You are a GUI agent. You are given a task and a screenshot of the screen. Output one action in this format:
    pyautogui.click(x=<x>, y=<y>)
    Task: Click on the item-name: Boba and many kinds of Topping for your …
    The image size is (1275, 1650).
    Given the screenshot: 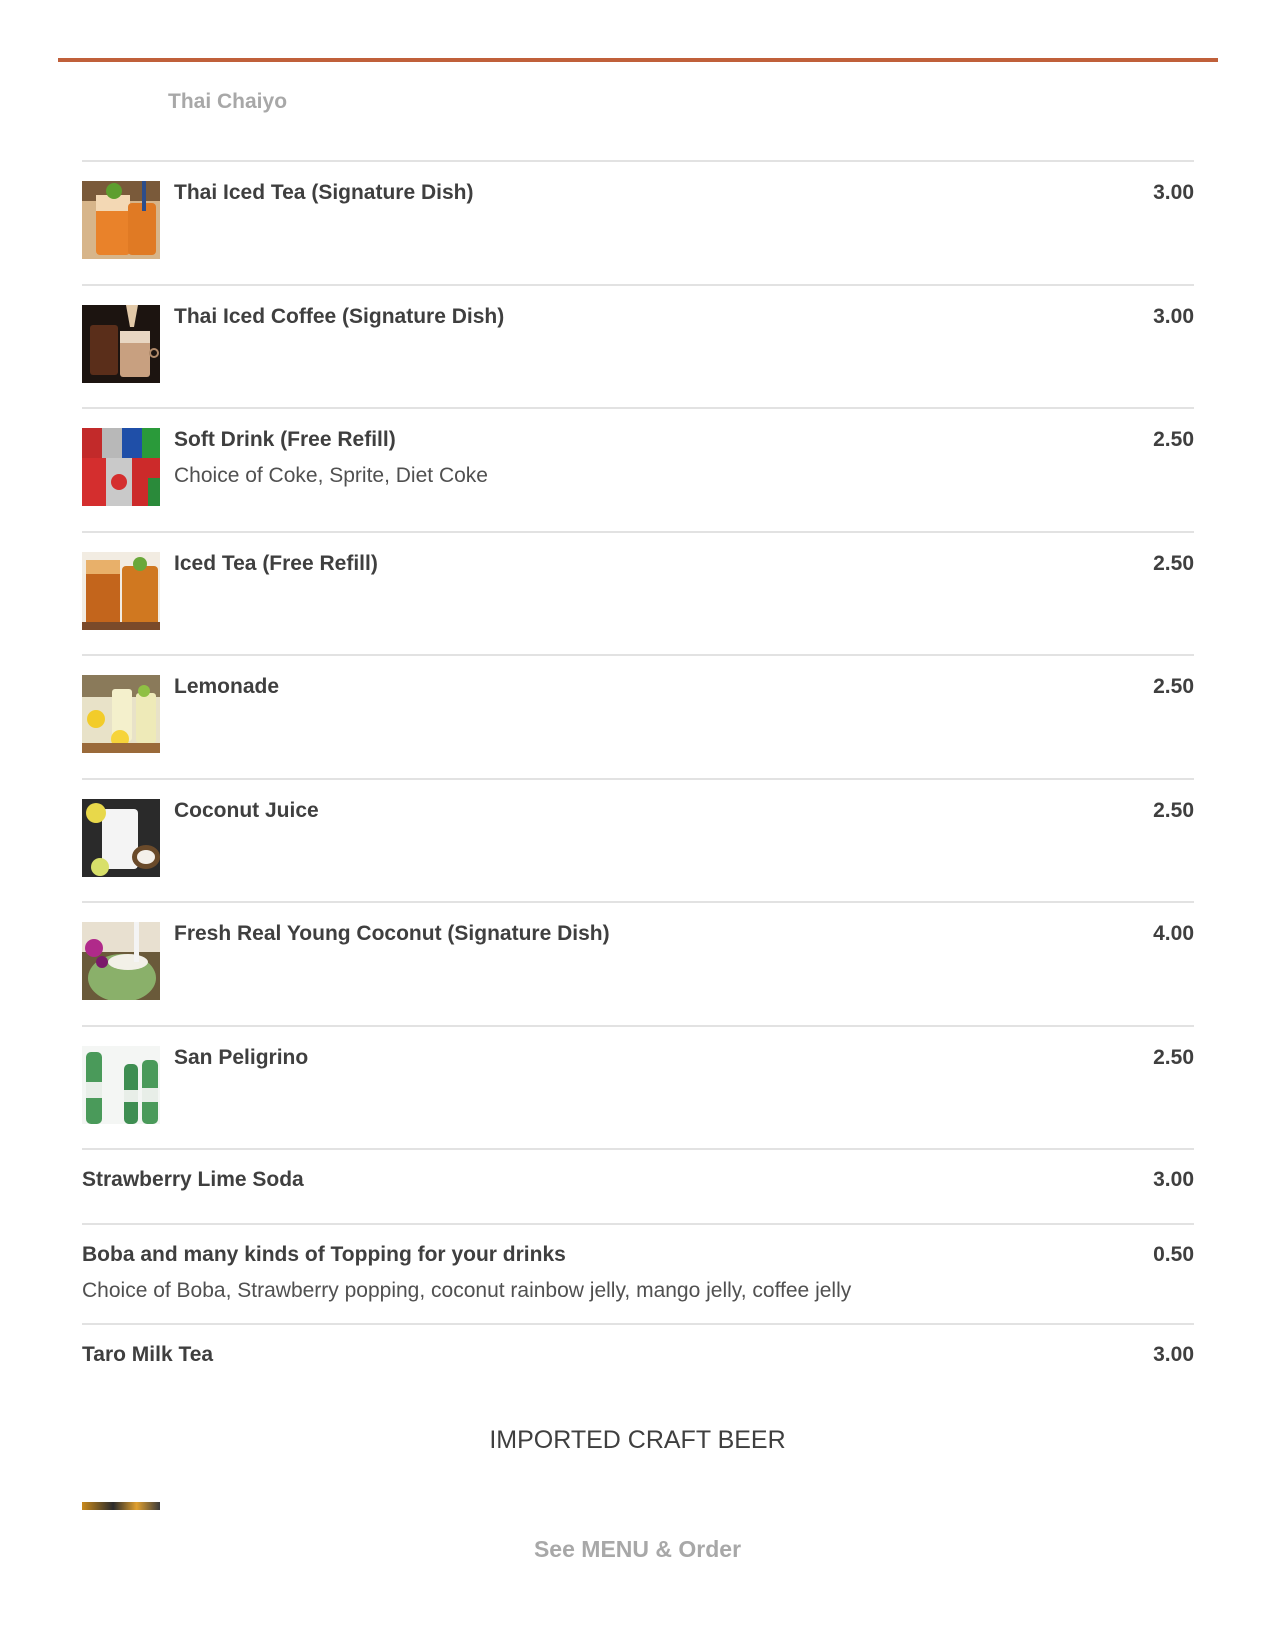 What is the action you would take?
    pyautogui.click(x=324, y=1254)
    